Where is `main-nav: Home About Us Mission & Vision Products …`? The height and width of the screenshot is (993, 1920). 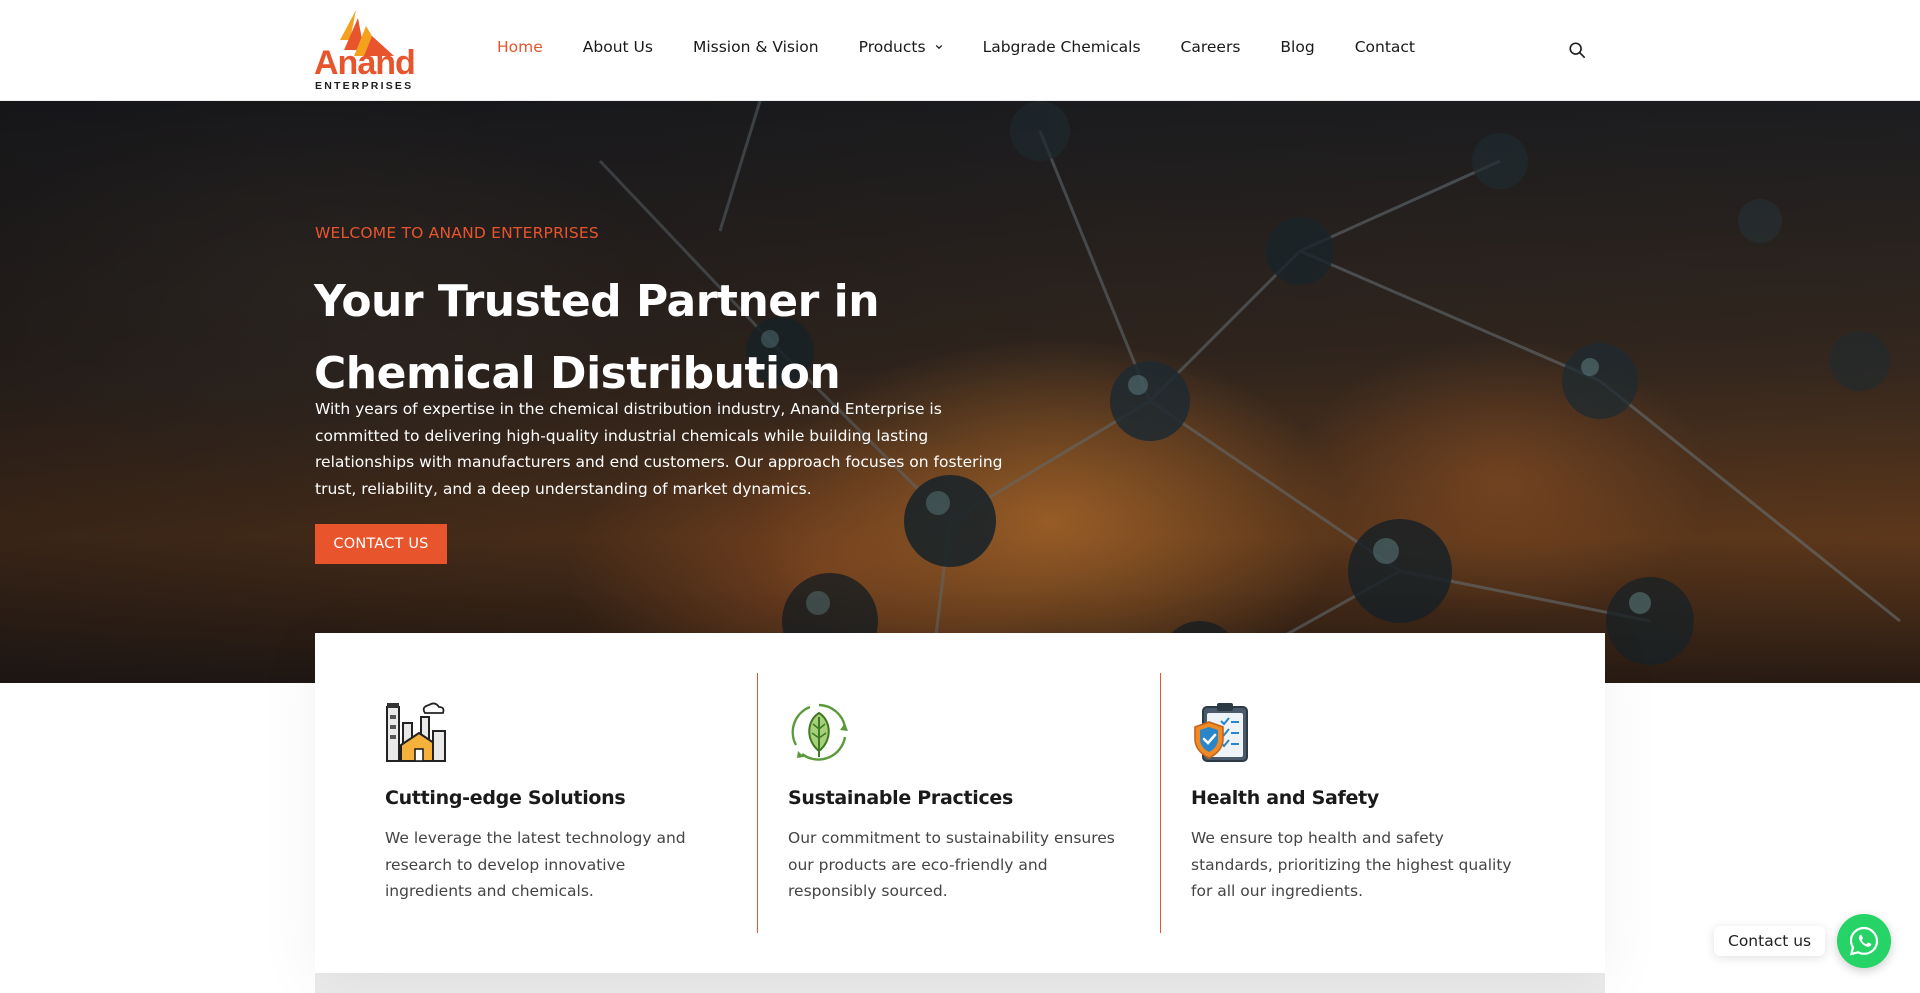 main-nav: Home About Us Mission & Vision Products … is located at coordinates (976, 47).